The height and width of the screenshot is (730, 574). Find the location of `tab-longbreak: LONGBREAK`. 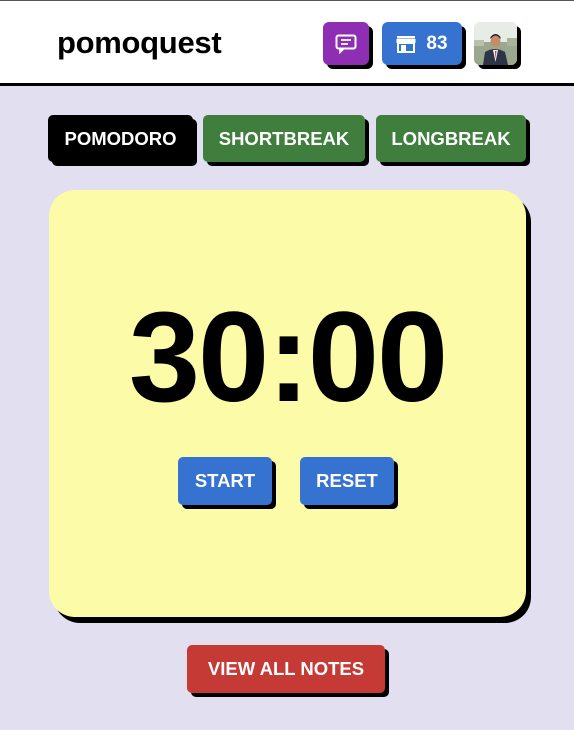

tab-longbreak: LONGBREAK is located at coordinates (451, 138).